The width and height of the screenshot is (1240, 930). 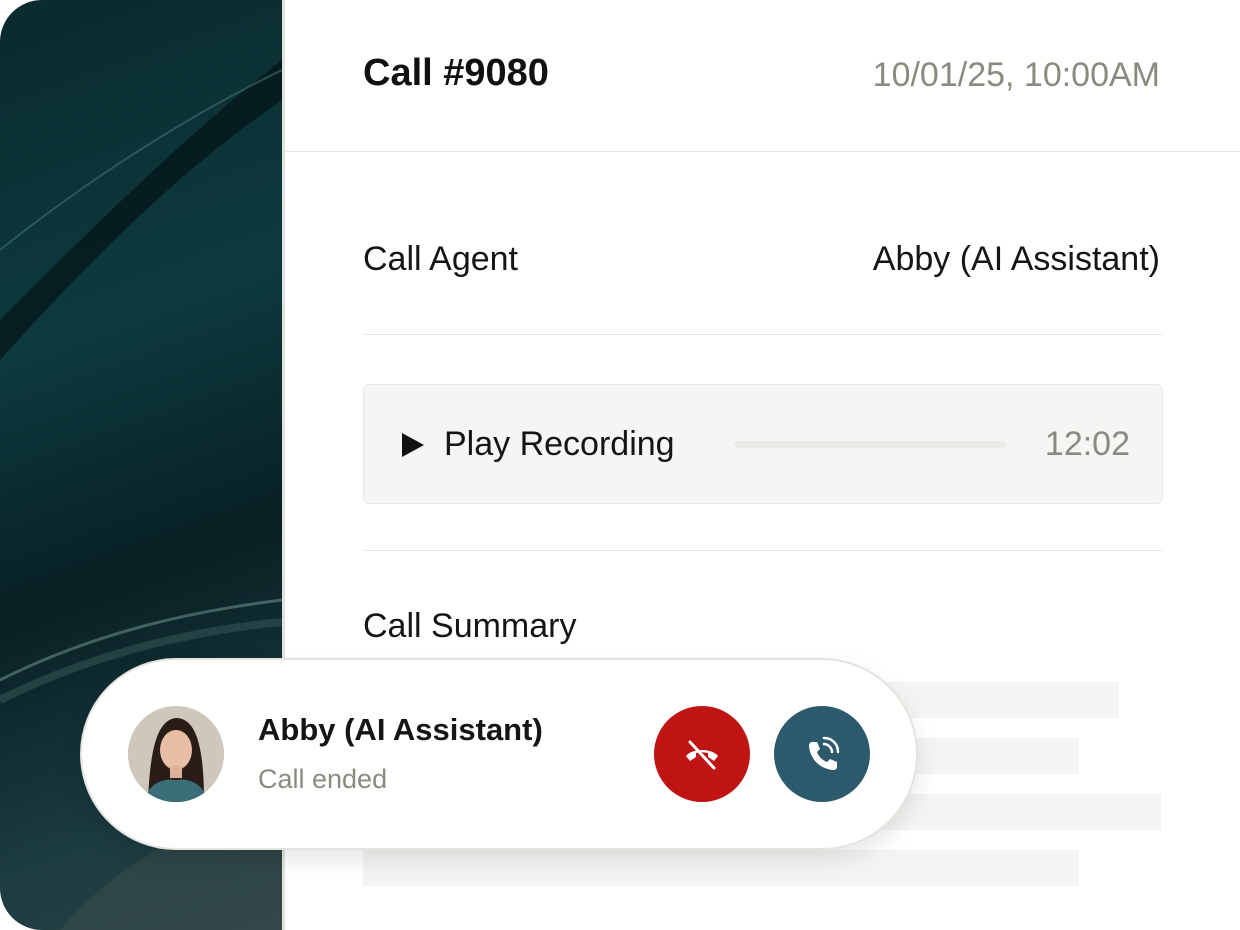 I want to click on recording-duration: 12:02, so click(x=1087, y=444).